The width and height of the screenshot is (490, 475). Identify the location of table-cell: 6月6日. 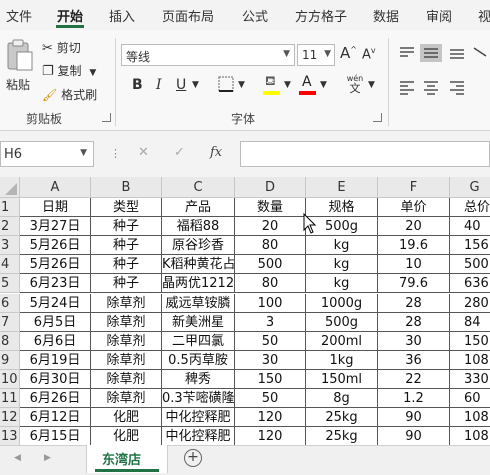
(55, 341).